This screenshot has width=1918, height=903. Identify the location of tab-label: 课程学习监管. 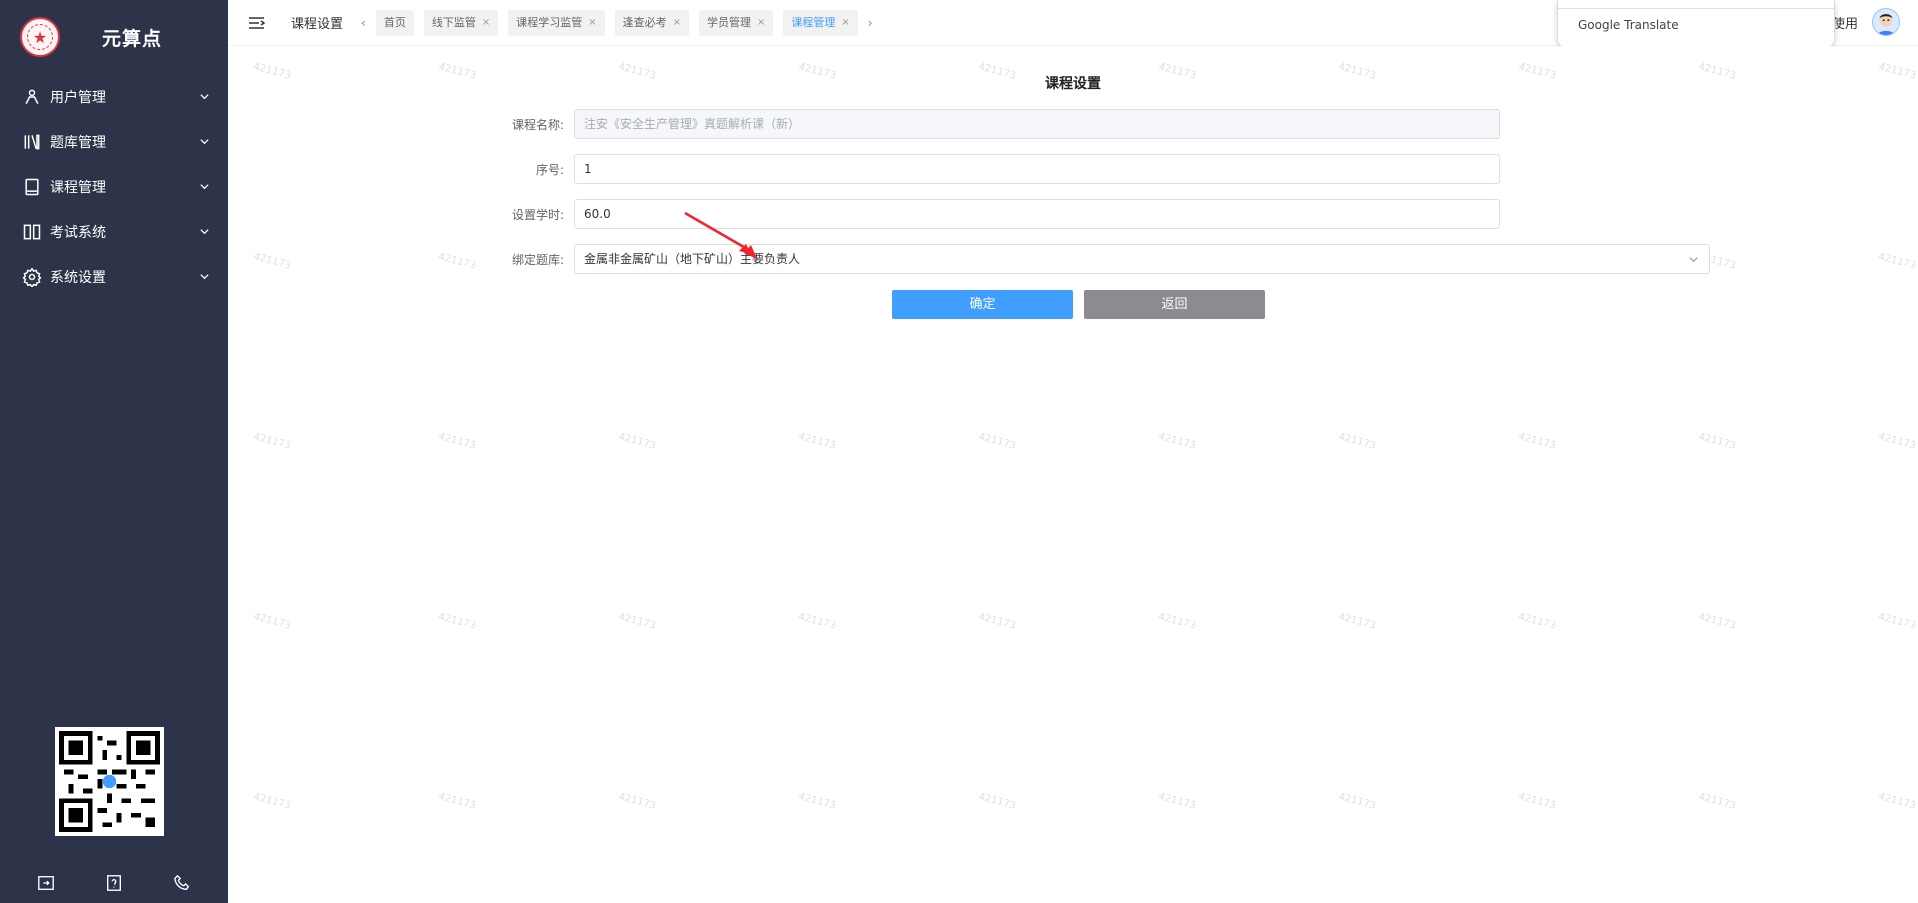
(549, 22).